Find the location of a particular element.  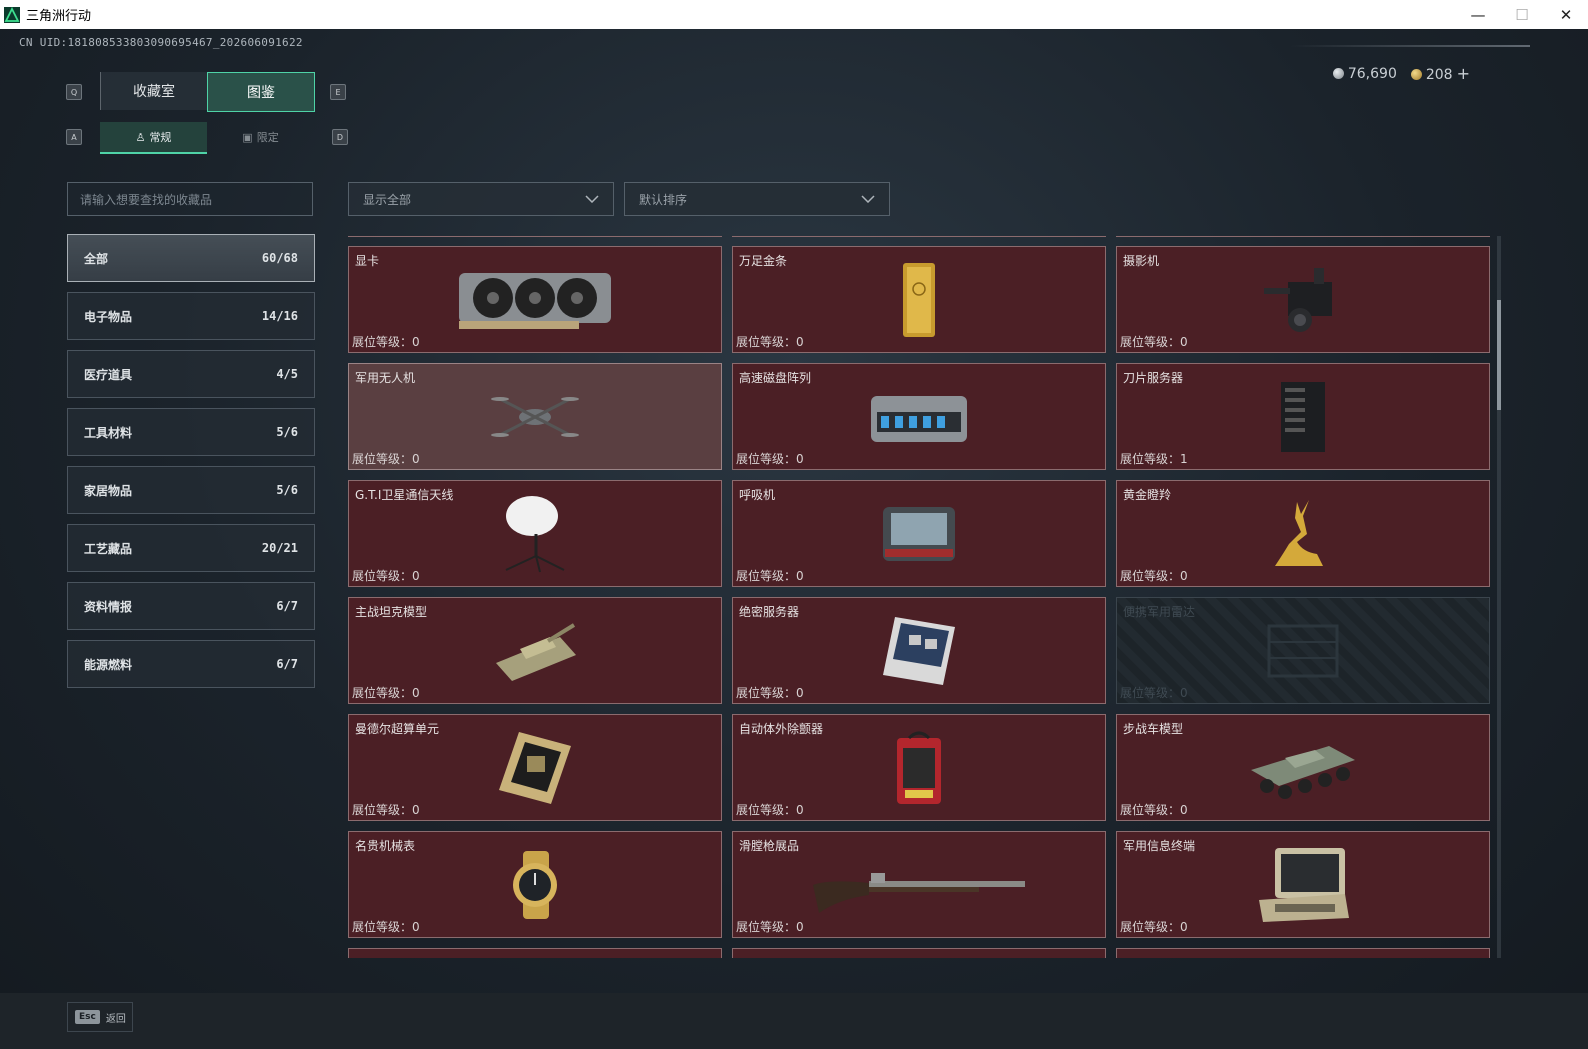

sort-value: 默认排序 is located at coordinates (663, 199).